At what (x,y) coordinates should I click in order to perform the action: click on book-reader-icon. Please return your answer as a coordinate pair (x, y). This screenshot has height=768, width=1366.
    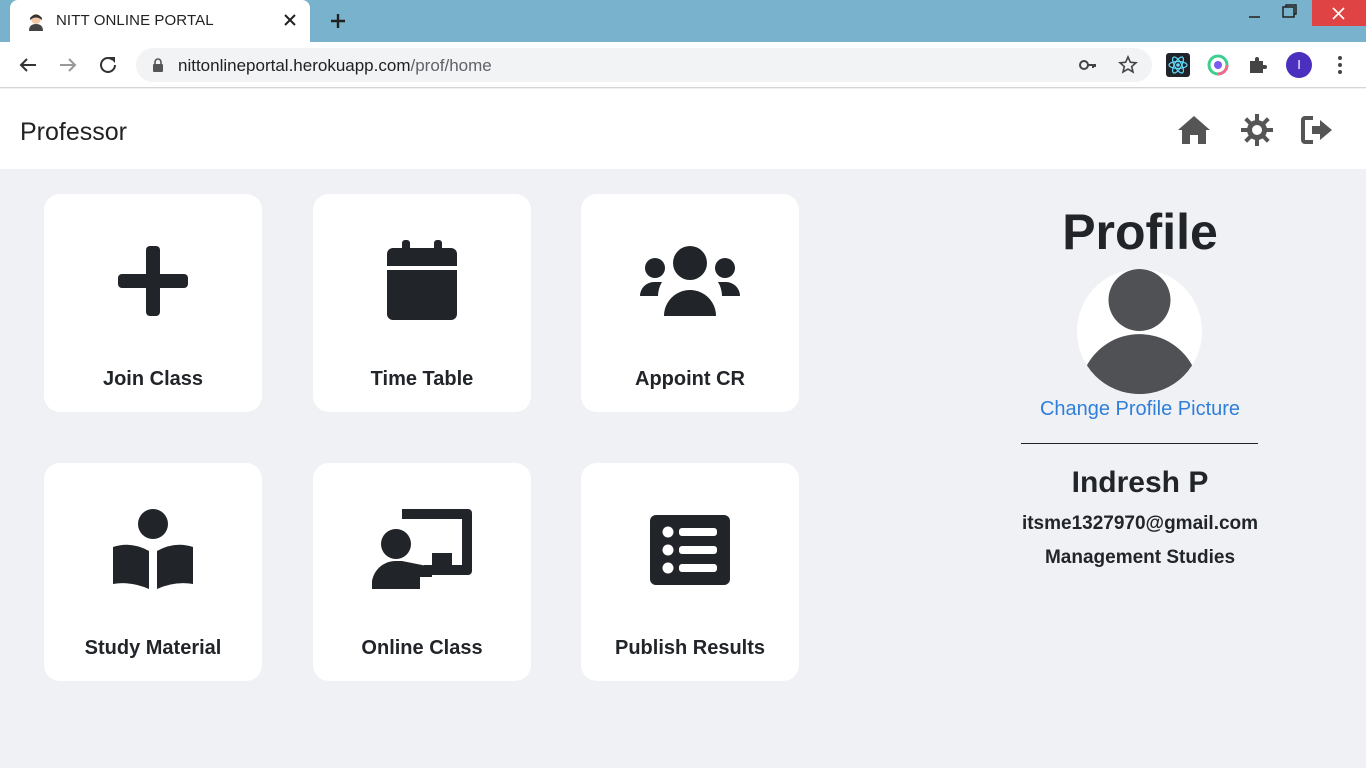
    Looking at the image, I should click on (153, 549).